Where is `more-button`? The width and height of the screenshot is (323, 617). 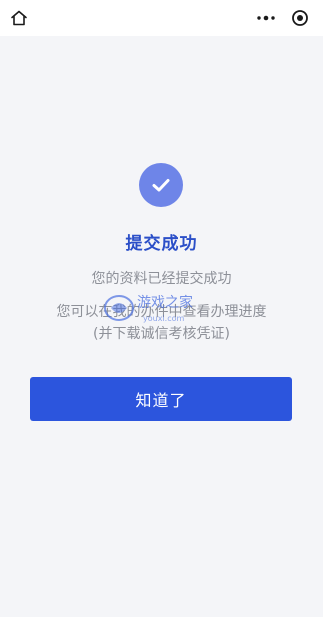
more-button is located at coordinates (266, 18).